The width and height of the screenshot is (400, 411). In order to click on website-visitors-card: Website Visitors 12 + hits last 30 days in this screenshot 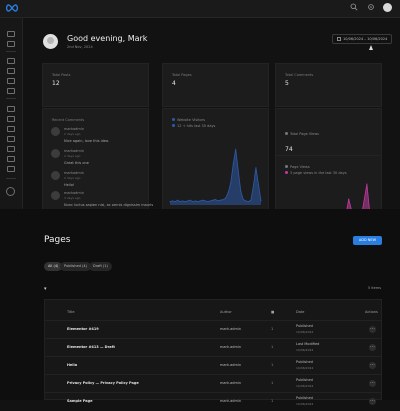, I will do `click(215, 163)`.